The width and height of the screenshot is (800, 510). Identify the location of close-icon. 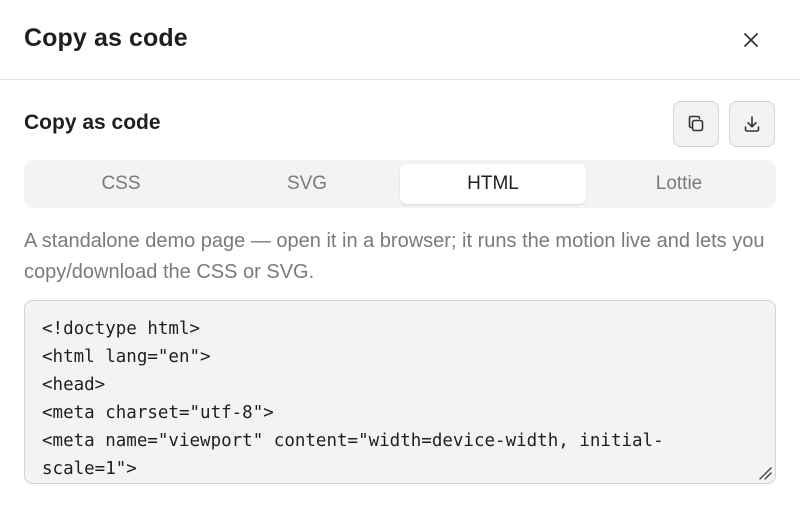
(751, 40).